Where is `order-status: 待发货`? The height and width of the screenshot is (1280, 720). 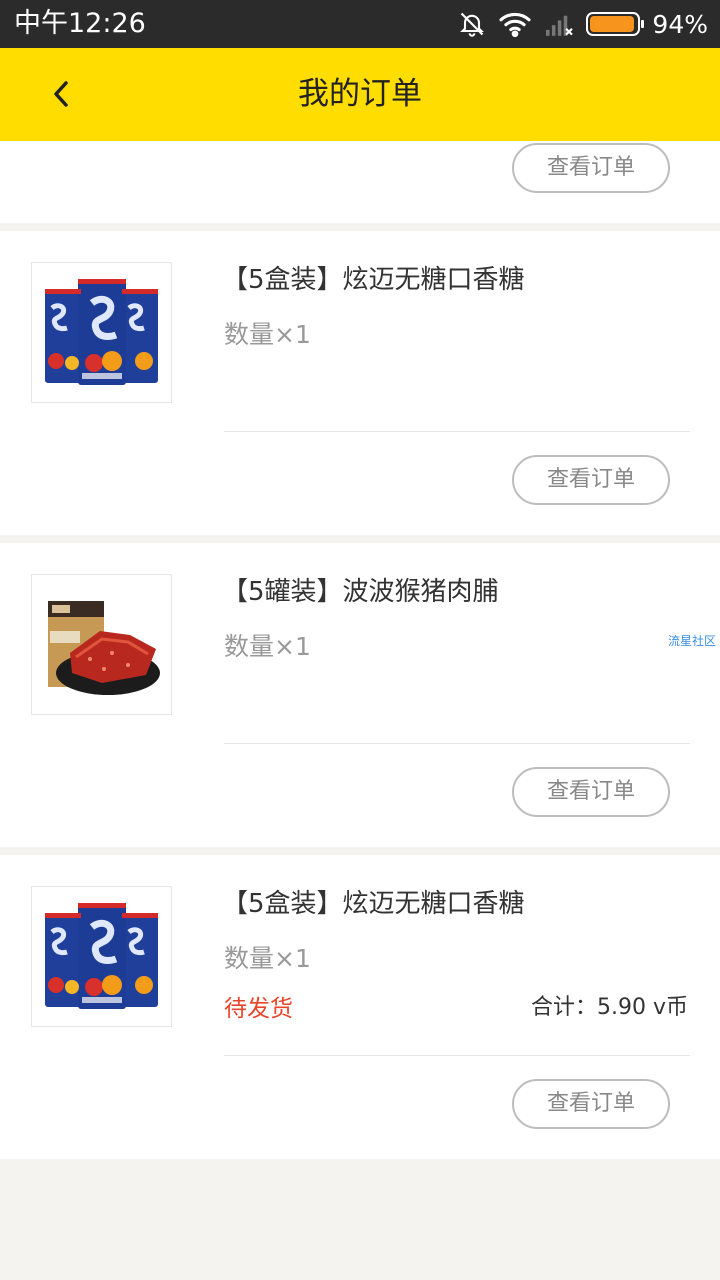
order-status: 待发货 is located at coordinates (258, 1009).